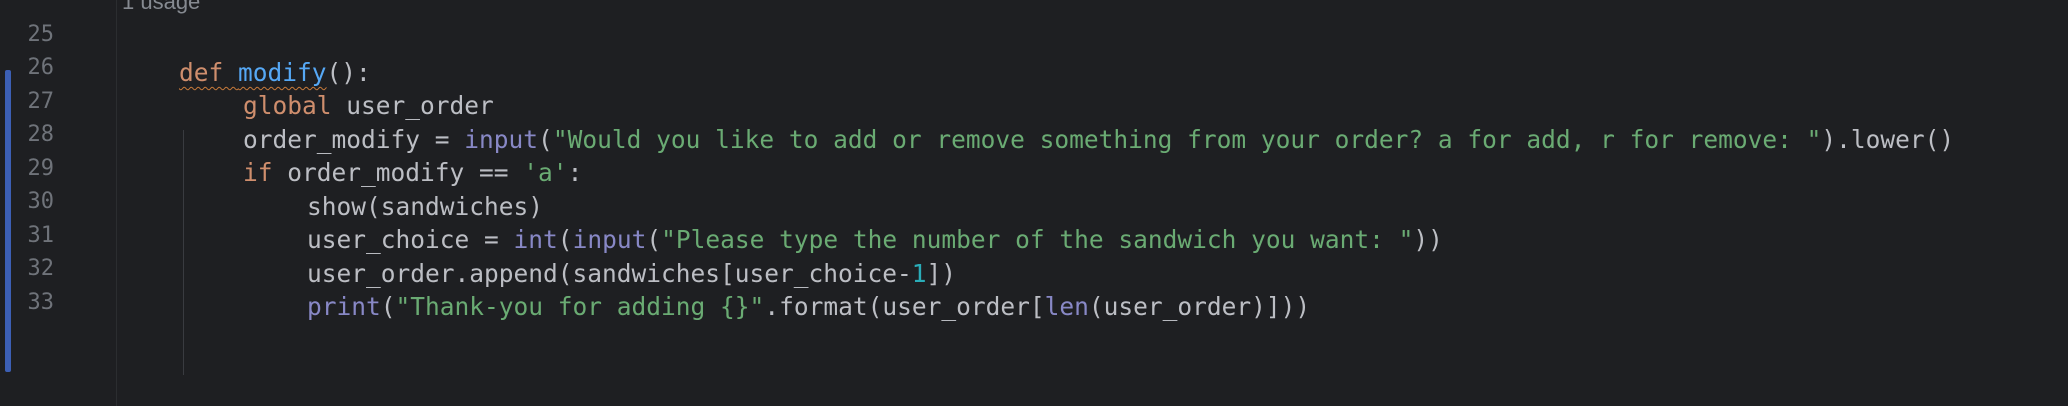  What do you see at coordinates (41, 134) in the screenshot?
I see `line-number: 28` at bounding box center [41, 134].